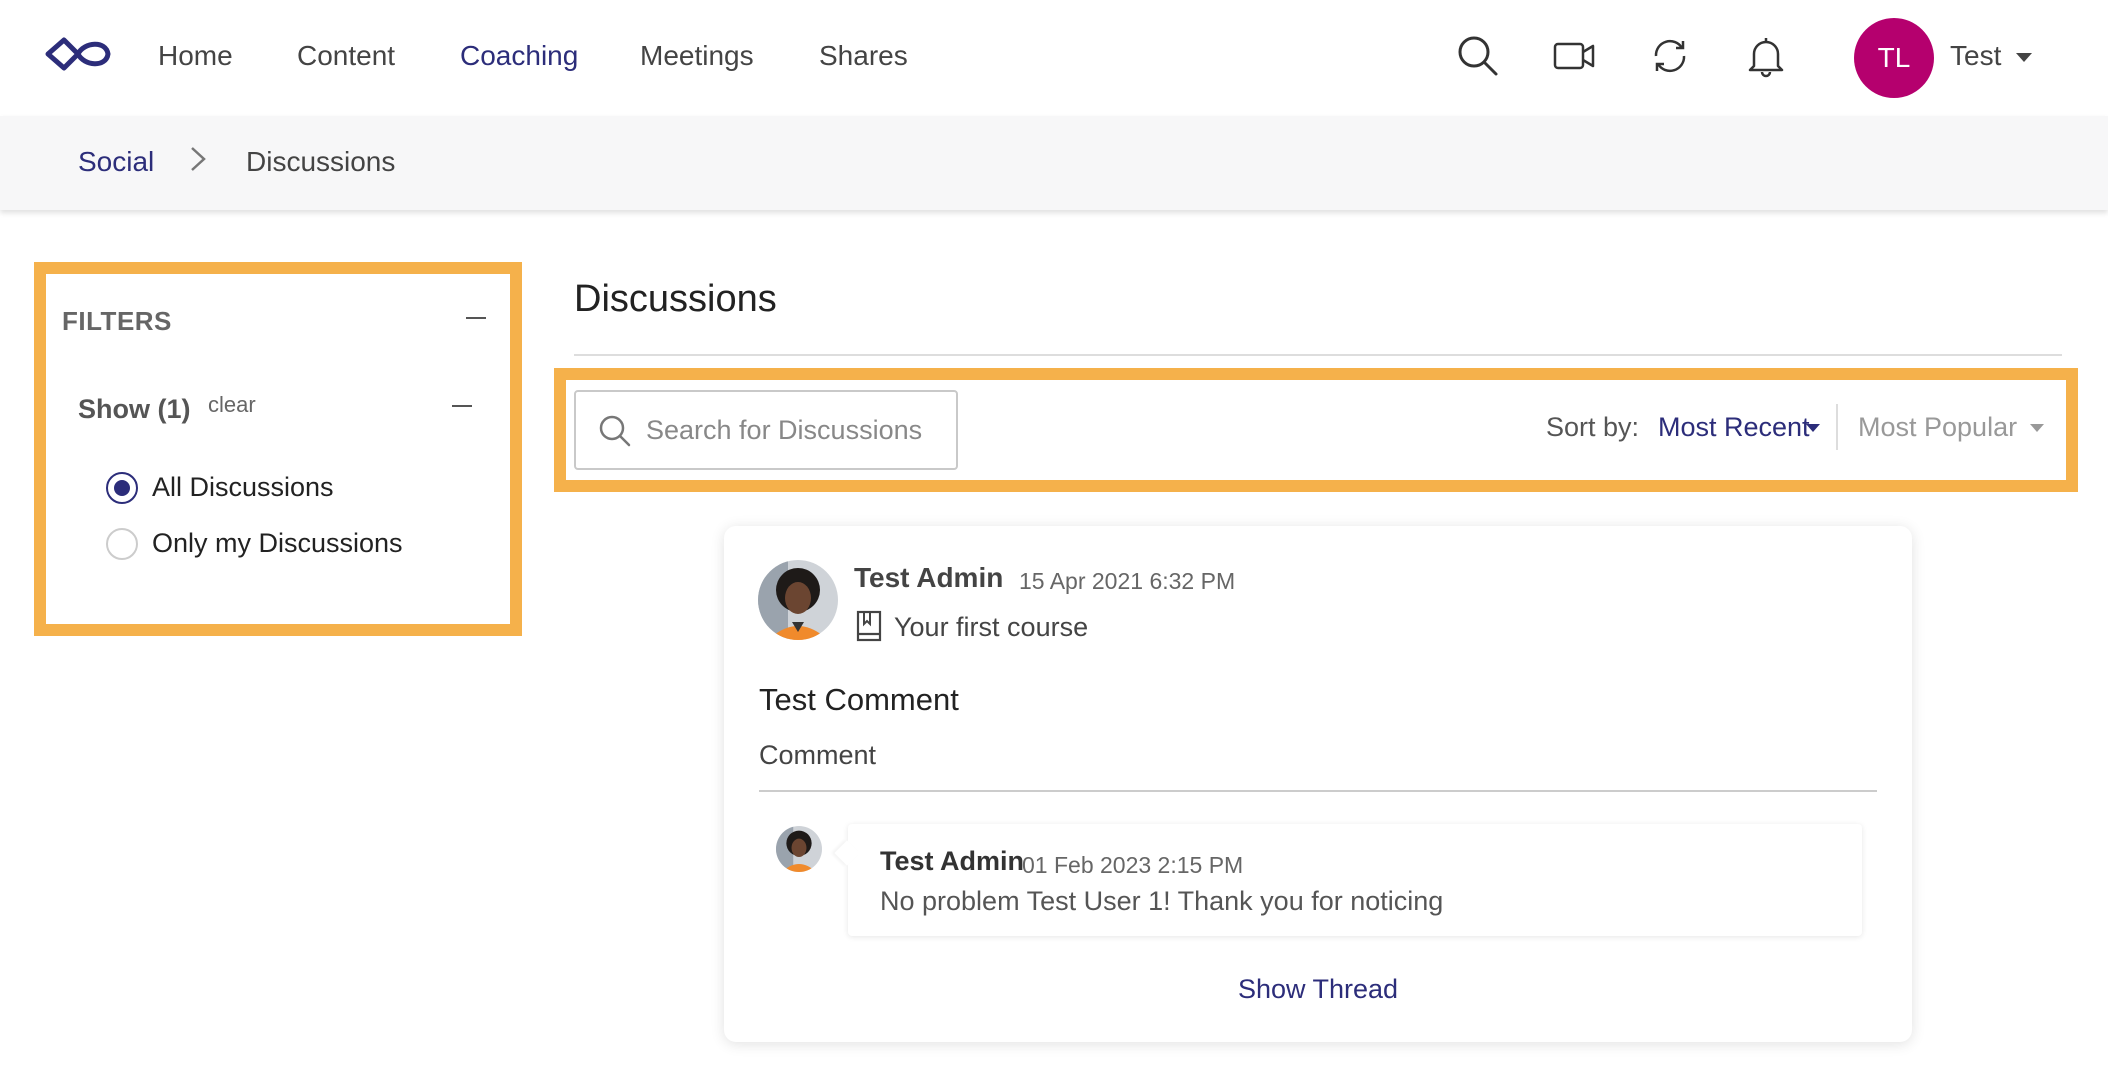  Describe the element at coordinates (1734, 427) in the screenshot. I see `sort-most-recent: Most Recent` at that location.